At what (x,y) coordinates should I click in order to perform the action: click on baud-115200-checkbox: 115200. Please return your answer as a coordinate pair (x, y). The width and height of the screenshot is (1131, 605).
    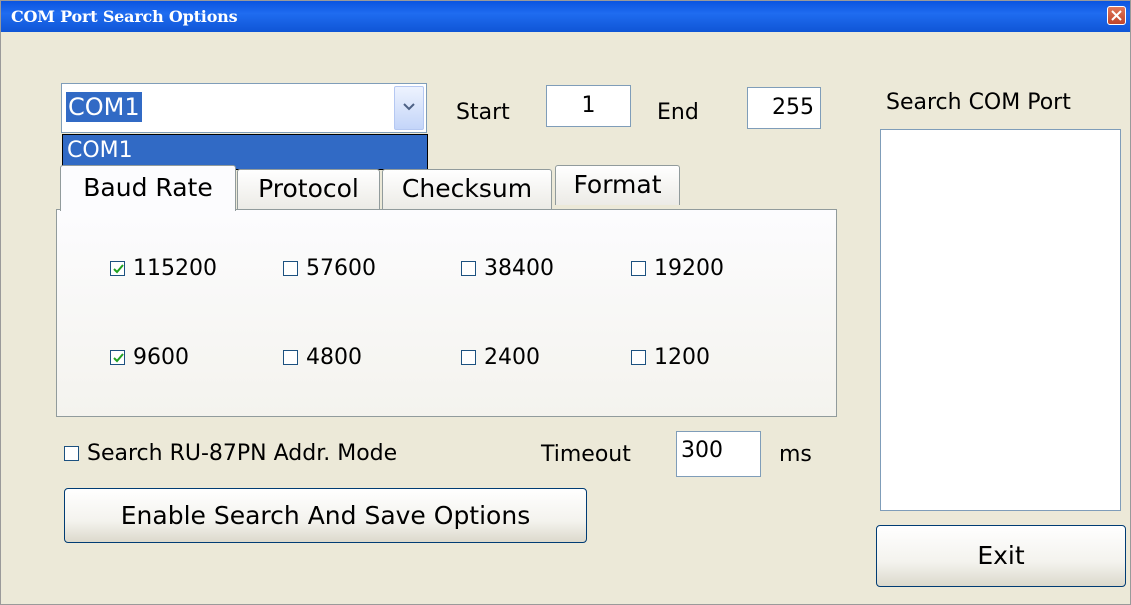
    Looking at the image, I should click on (163, 269).